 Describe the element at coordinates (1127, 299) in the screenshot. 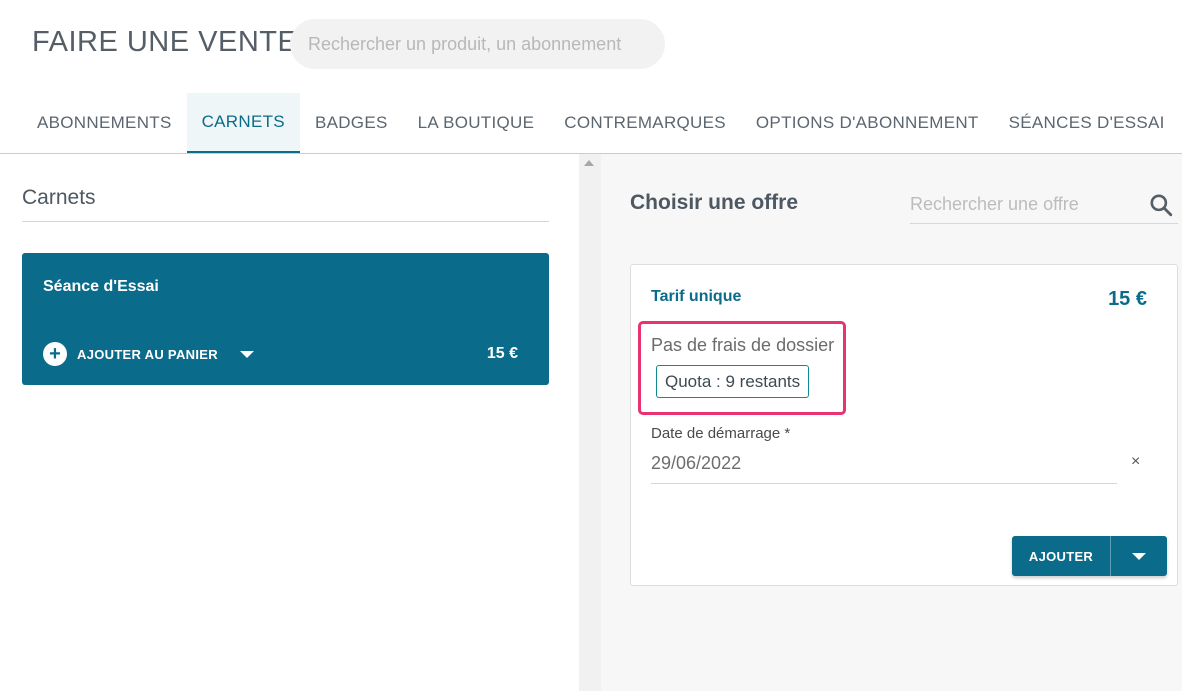

I see `offer-price: 15 €` at that location.